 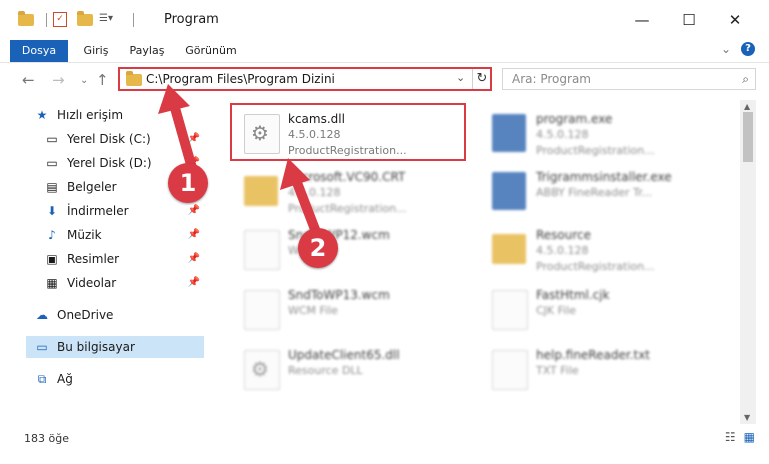 What do you see at coordinates (92, 187) in the screenshot?
I see `sidebar-item-label: Belgeler` at bounding box center [92, 187].